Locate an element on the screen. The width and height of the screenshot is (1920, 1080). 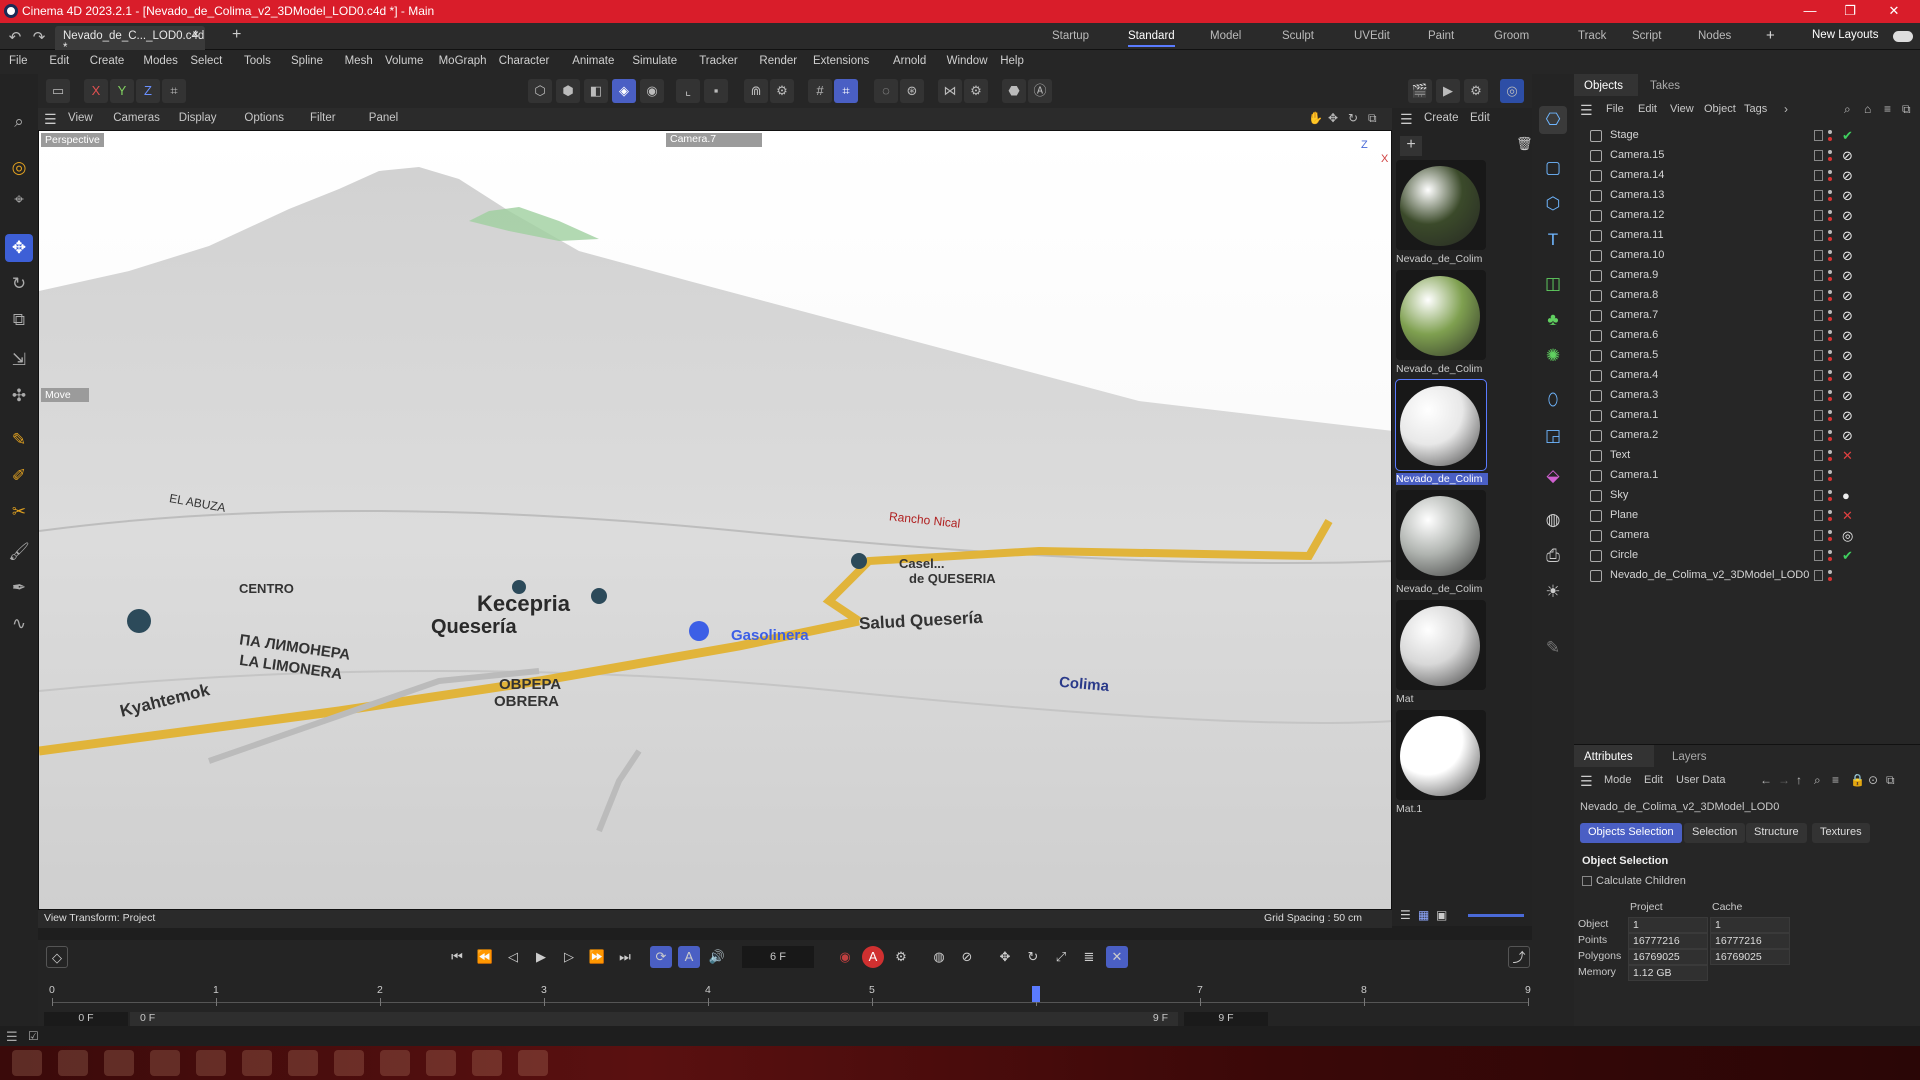
attributes-hamburger-icon: ☰ is located at coordinates (1586, 781).